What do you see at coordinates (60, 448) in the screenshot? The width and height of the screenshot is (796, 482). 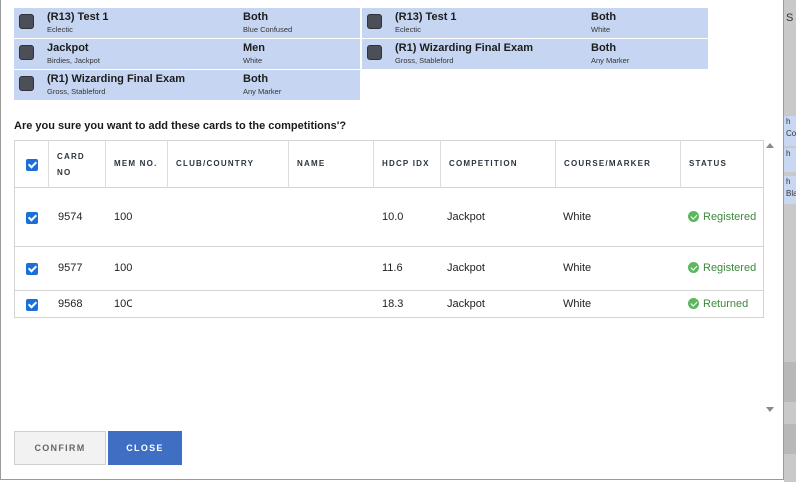 I see `confirm-button: Confirm` at bounding box center [60, 448].